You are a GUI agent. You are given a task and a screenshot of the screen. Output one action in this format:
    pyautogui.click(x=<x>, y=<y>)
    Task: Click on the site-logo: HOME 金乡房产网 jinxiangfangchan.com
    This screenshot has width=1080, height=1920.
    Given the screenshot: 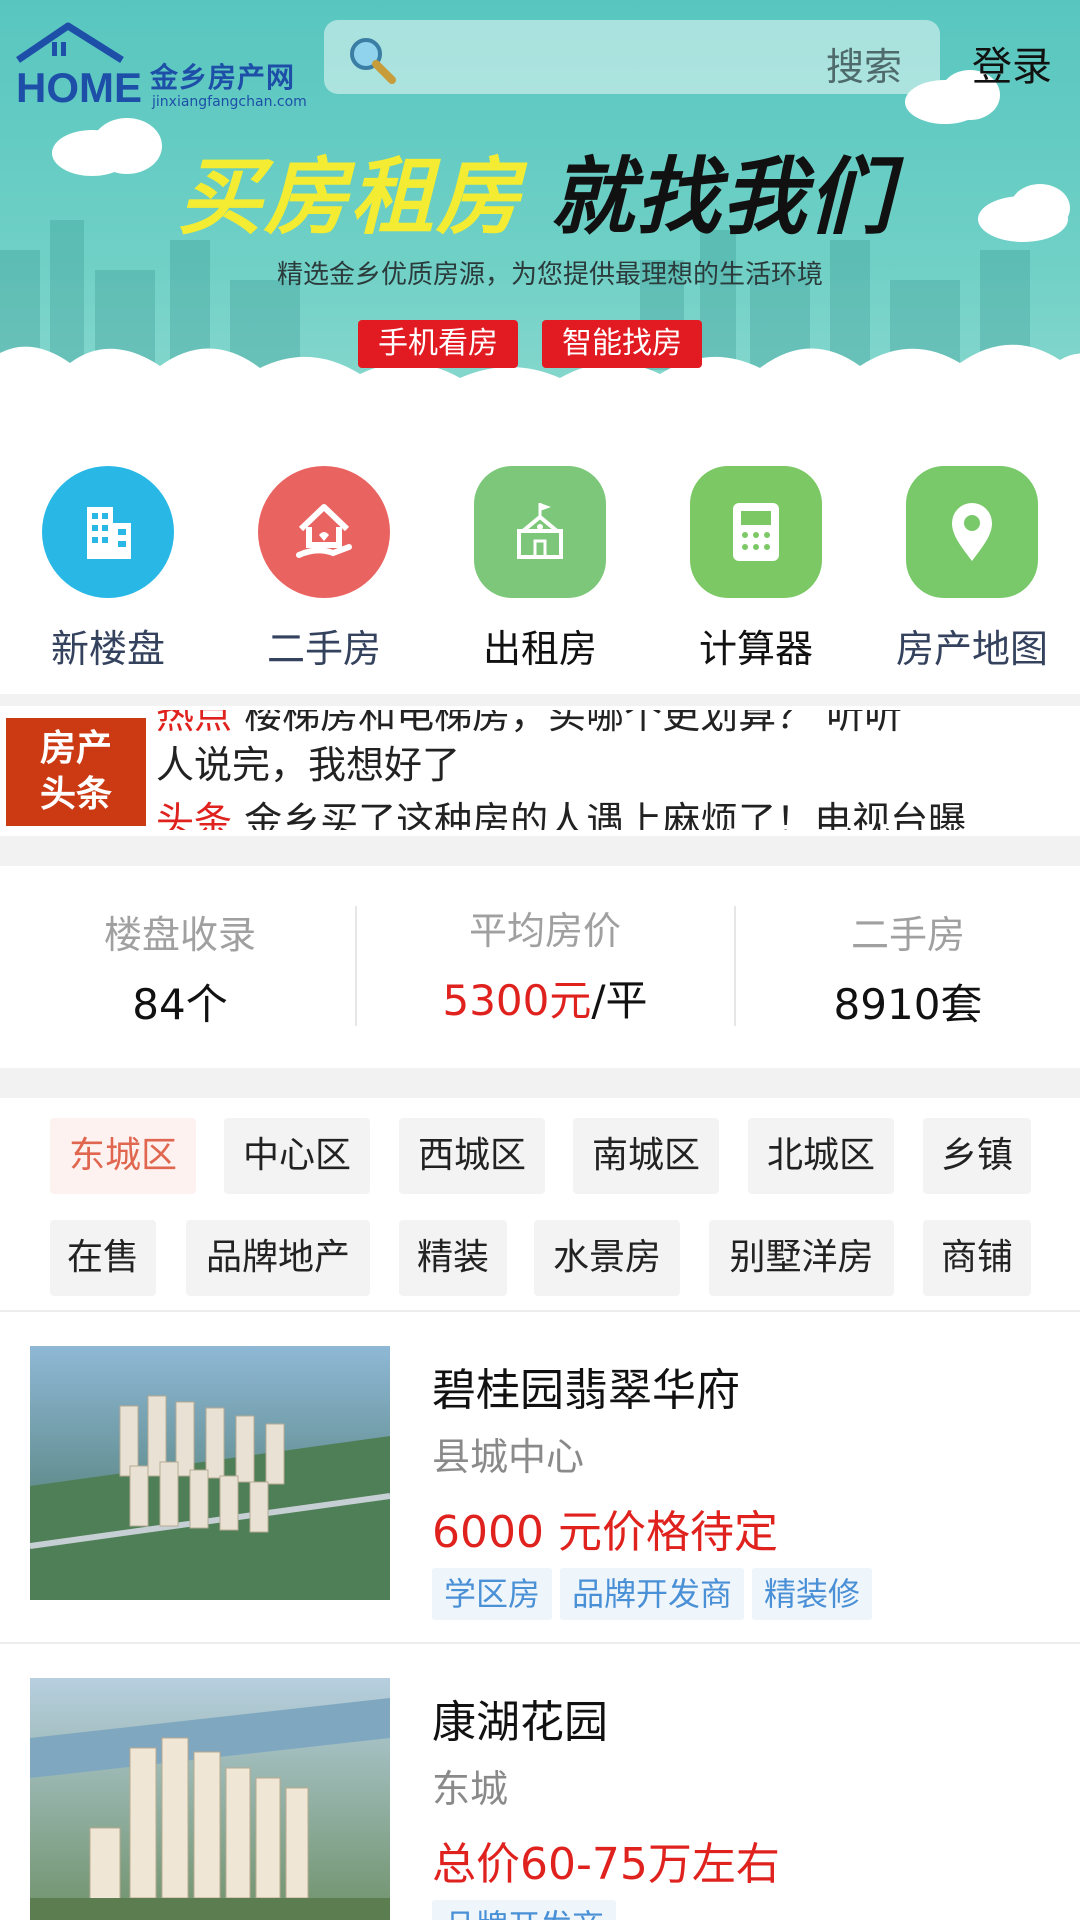 What is the action you would take?
    pyautogui.click(x=160, y=62)
    